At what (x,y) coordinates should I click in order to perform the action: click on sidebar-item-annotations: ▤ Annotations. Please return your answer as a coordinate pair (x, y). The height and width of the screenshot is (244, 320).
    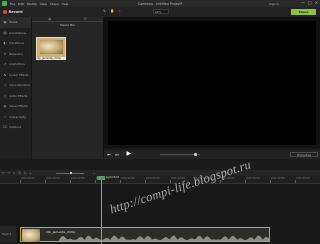
    Looking at the image, I should click on (15, 33).